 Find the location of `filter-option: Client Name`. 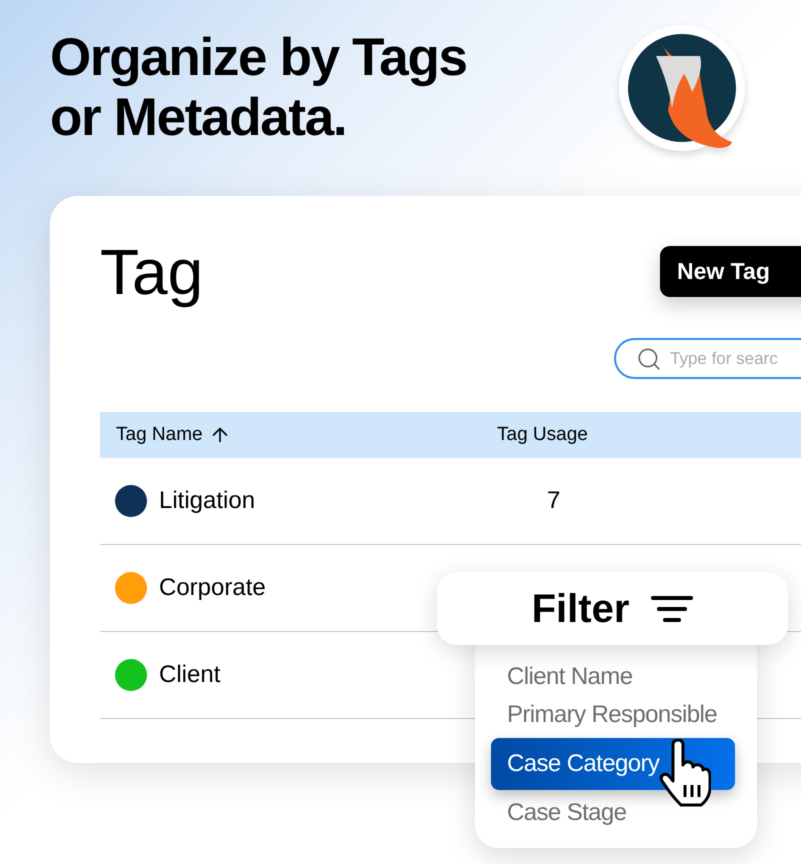

filter-option: Client Name is located at coordinates (613, 677).